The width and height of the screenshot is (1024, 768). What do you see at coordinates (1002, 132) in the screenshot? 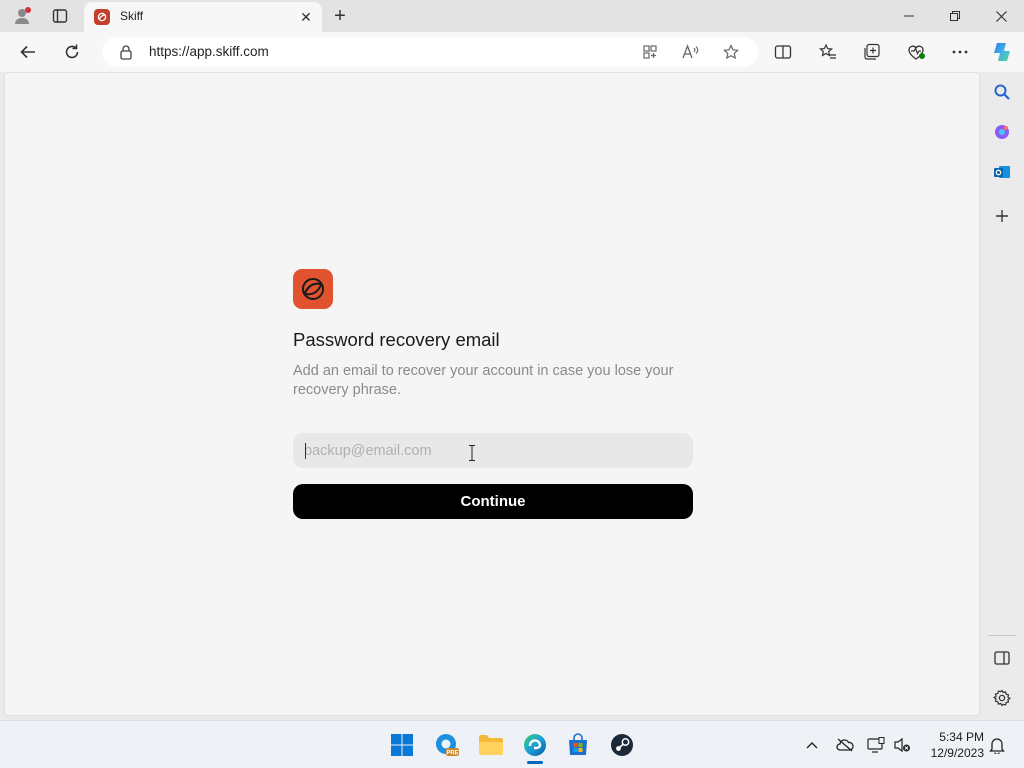
I see `copilot-apps-icon` at bounding box center [1002, 132].